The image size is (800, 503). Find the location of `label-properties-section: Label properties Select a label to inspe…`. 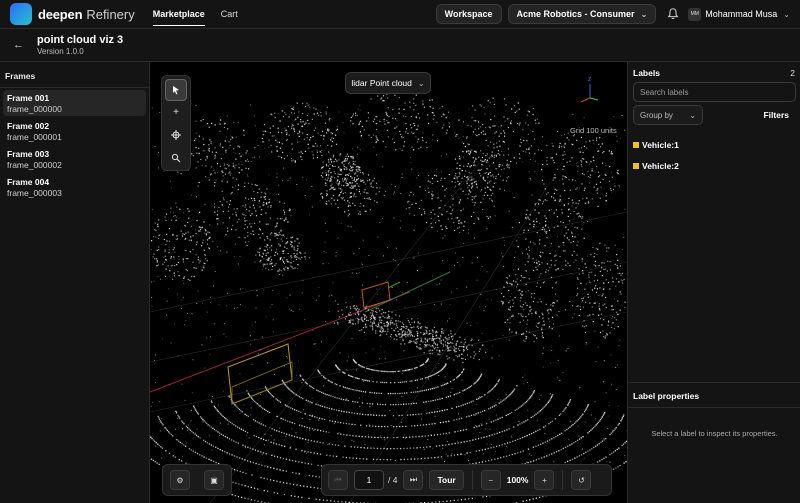

label-properties-section: Label properties Select a label to inspe… is located at coordinates (714, 442).